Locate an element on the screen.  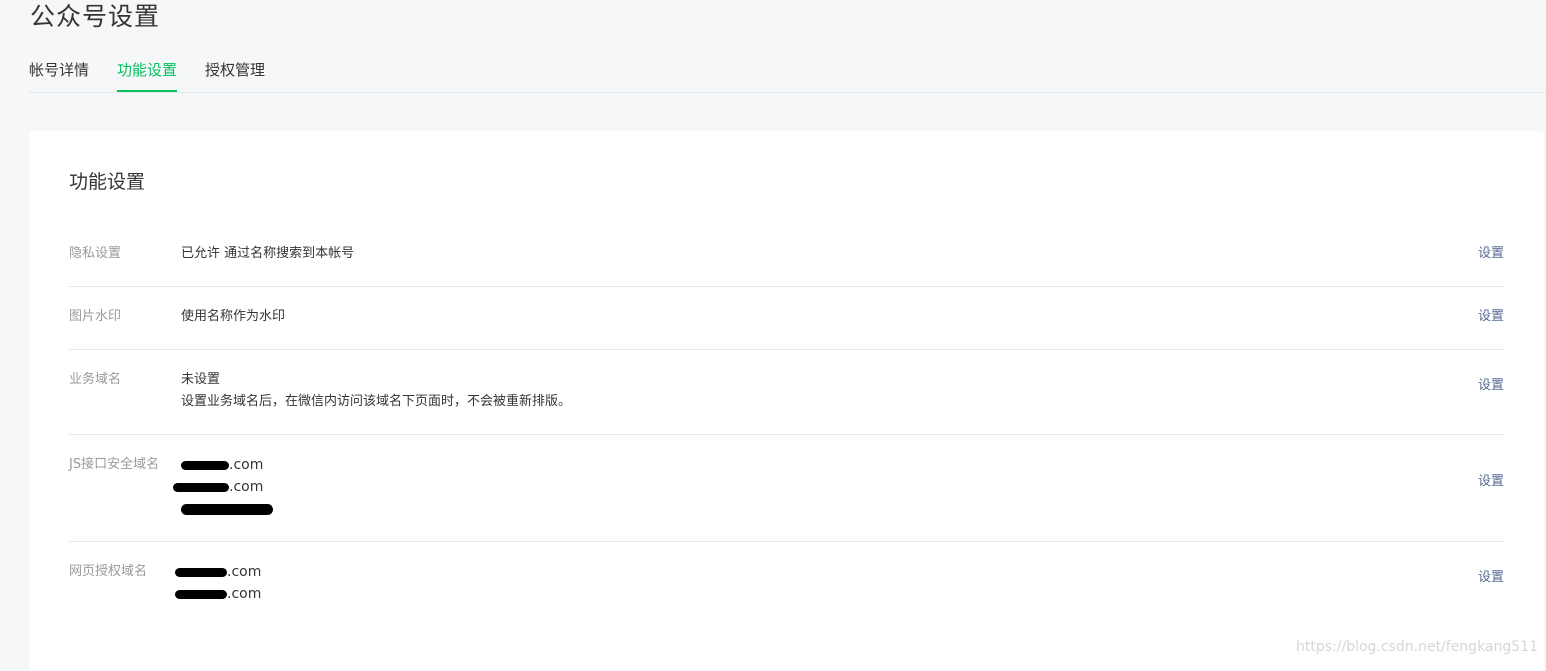
privacy-settings-link: 设置 is located at coordinates (1491, 254).